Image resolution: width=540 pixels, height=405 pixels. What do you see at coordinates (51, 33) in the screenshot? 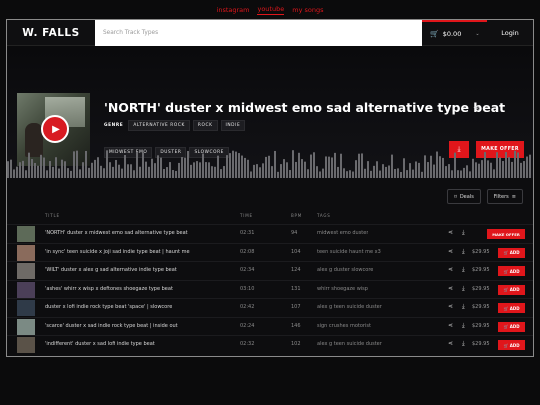
I see `logo: W. FALLS` at bounding box center [51, 33].